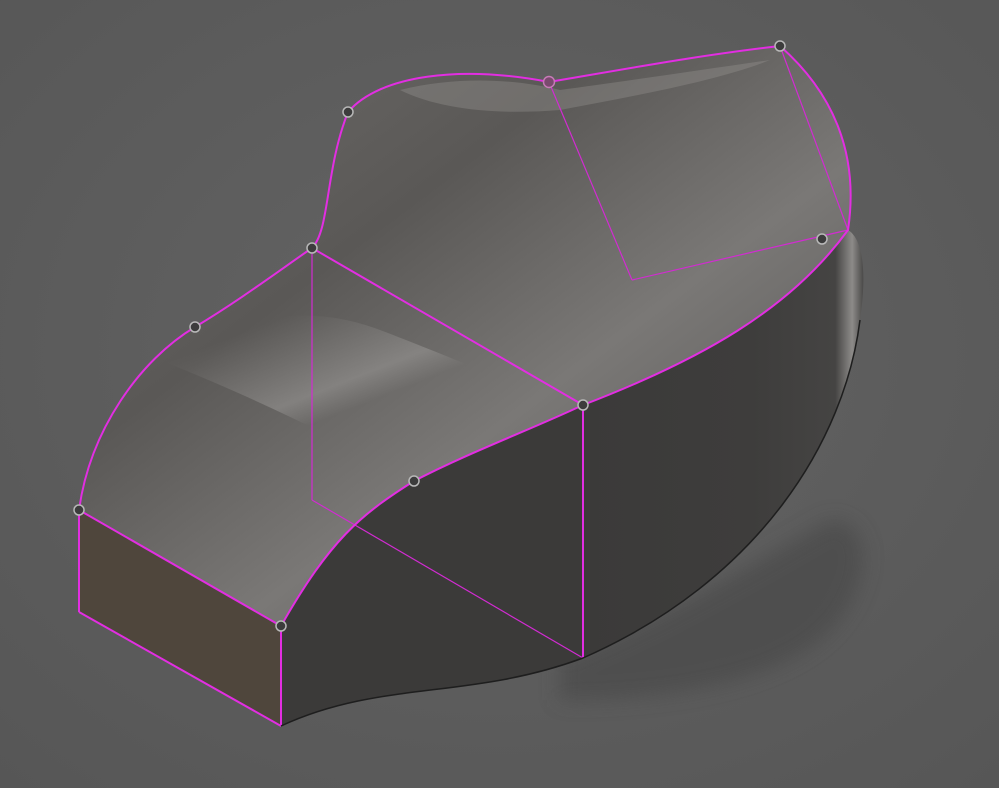 This screenshot has height=788, width=999. I want to click on vertex-active, so click(549, 82).